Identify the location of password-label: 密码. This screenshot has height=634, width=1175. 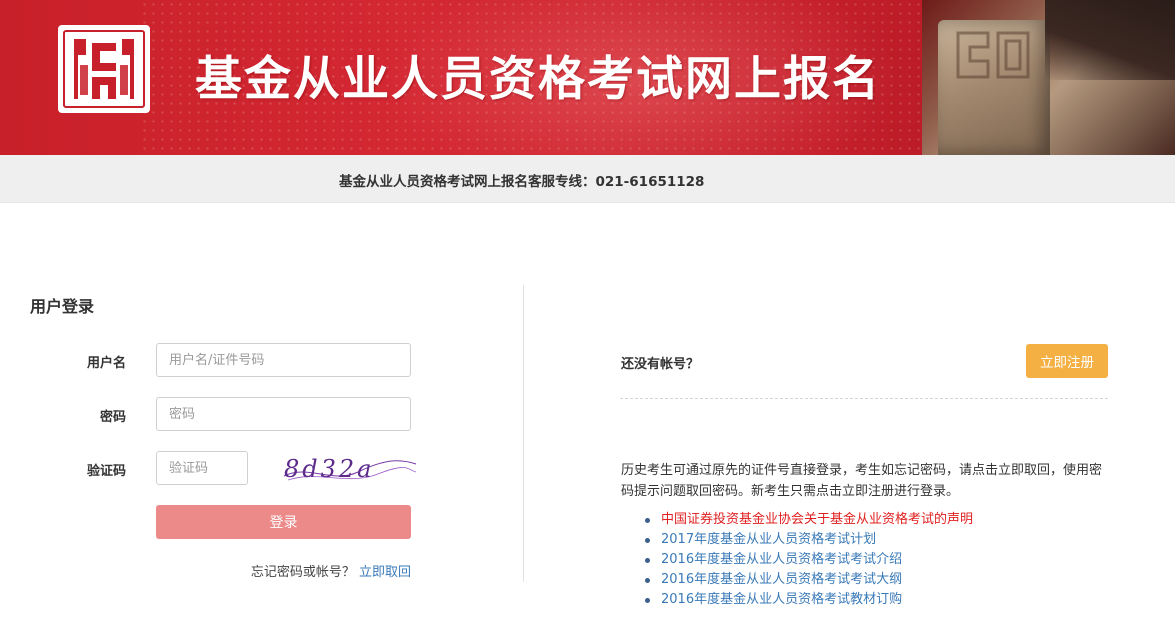
(112, 417).